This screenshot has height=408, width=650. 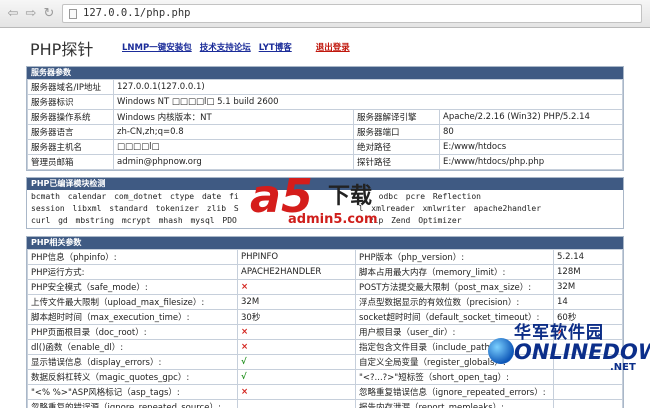 I want to click on onlinedown-en-text: ONLINEDOWN, so click(x=582, y=352).